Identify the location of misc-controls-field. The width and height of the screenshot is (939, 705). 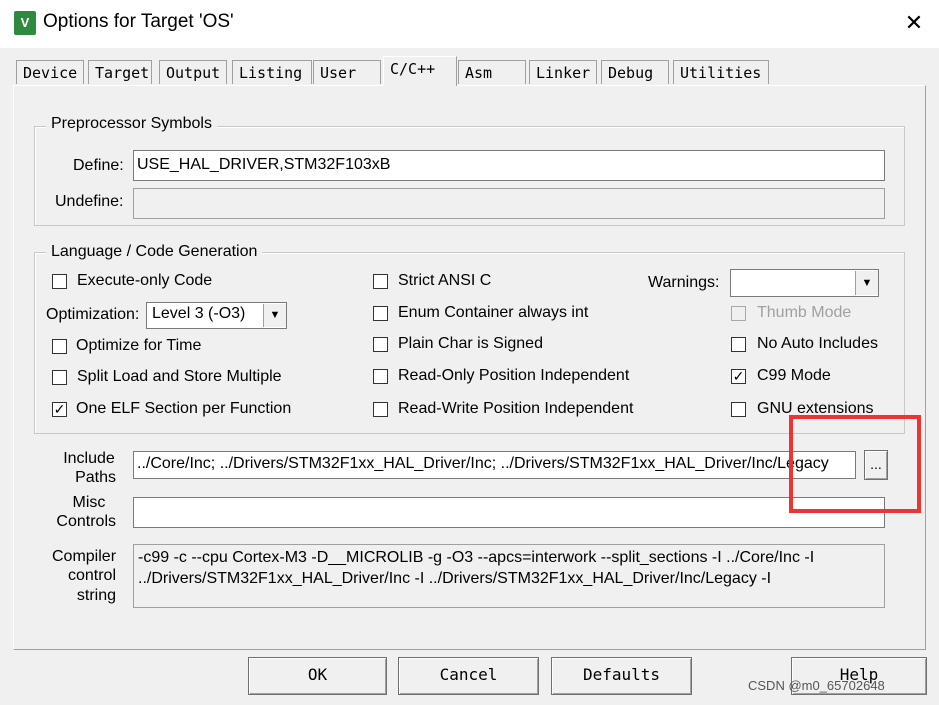
(509, 512).